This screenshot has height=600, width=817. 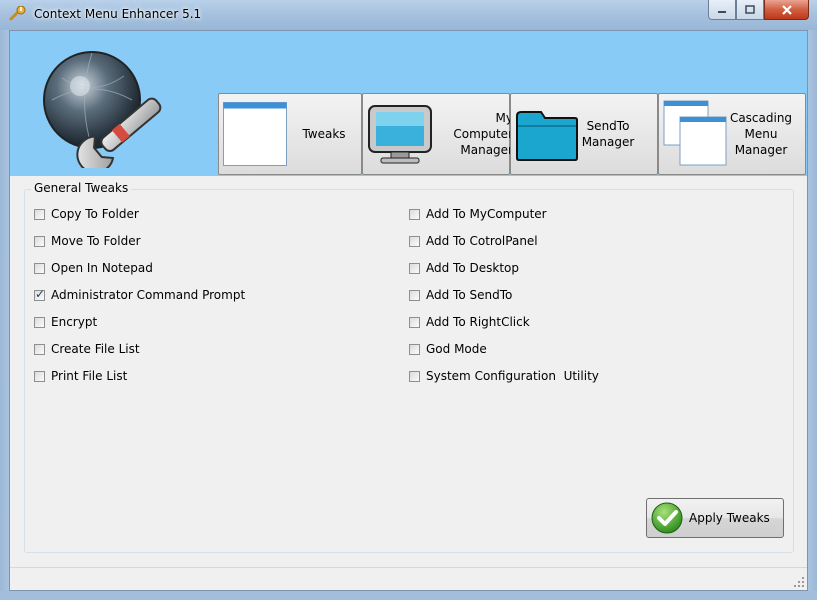 I want to click on monitor-icon, so click(x=400, y=134).